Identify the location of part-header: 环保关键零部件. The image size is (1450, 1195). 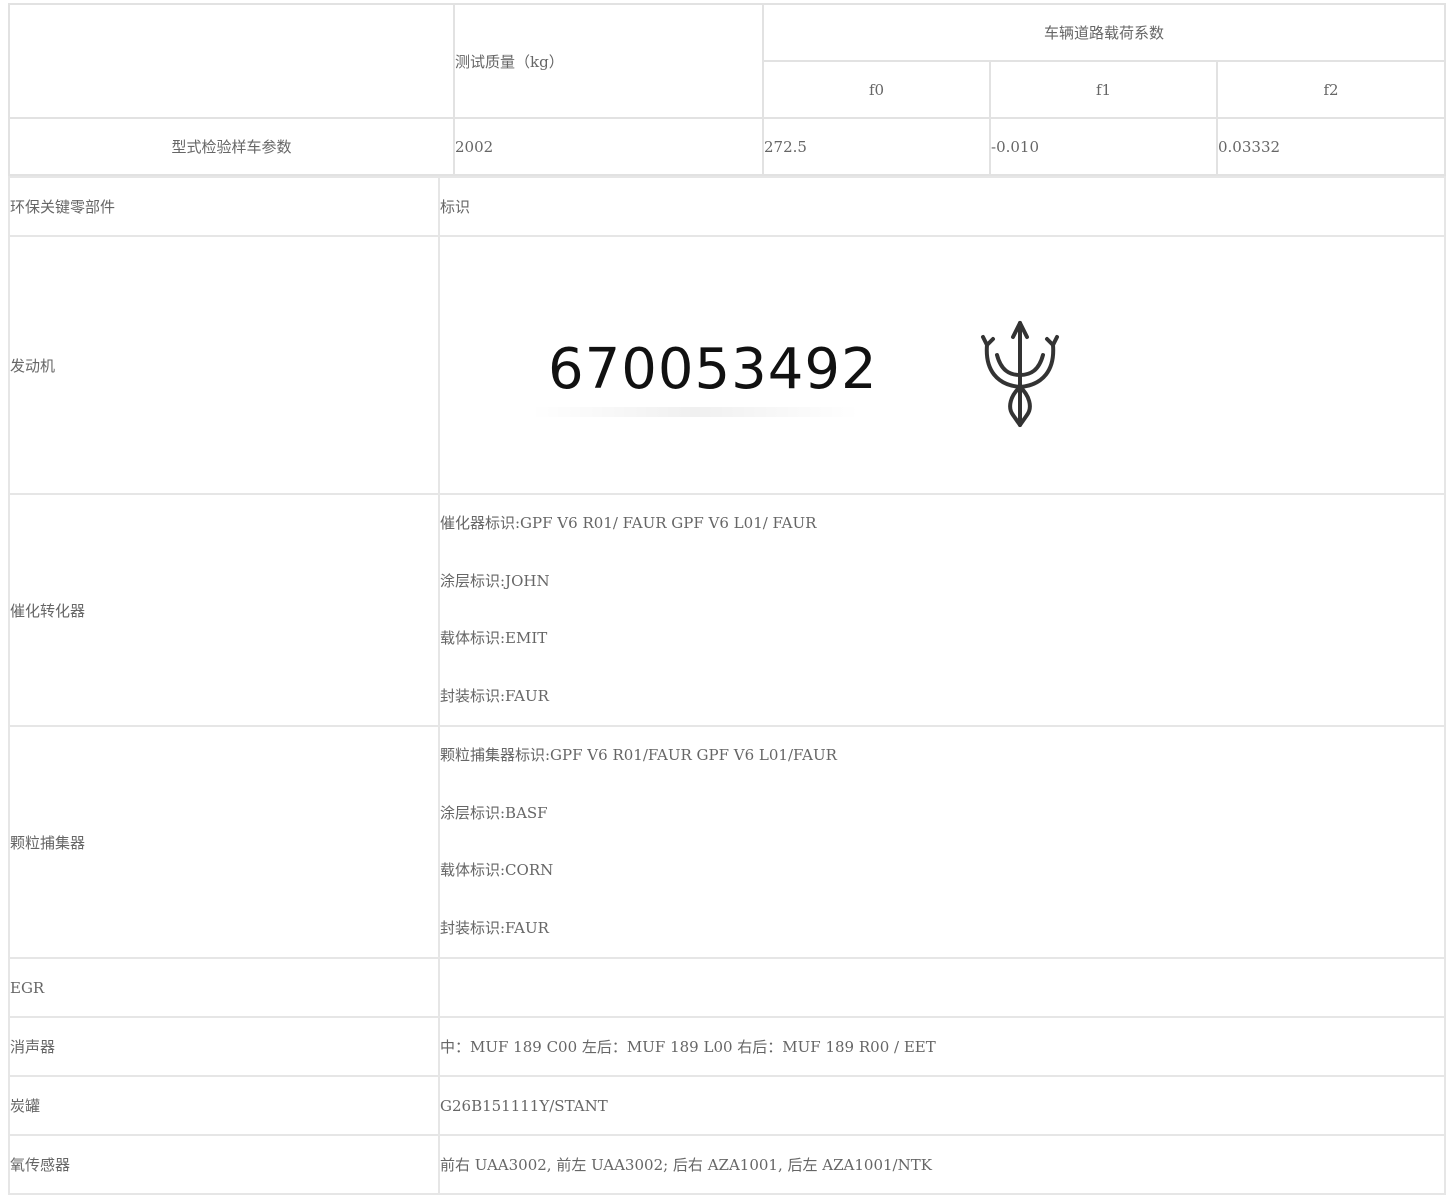
(224, 206).